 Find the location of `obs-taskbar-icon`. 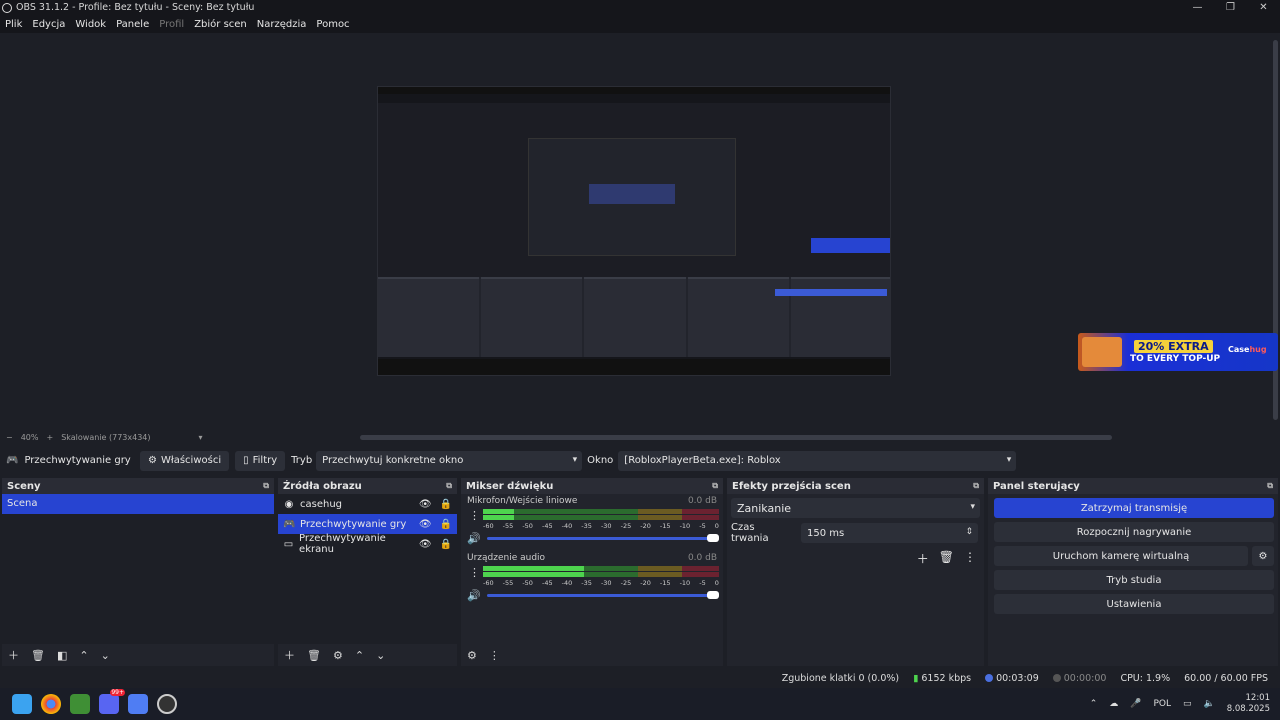

obs-taskbar-icon is located at coordinates (167, 704).